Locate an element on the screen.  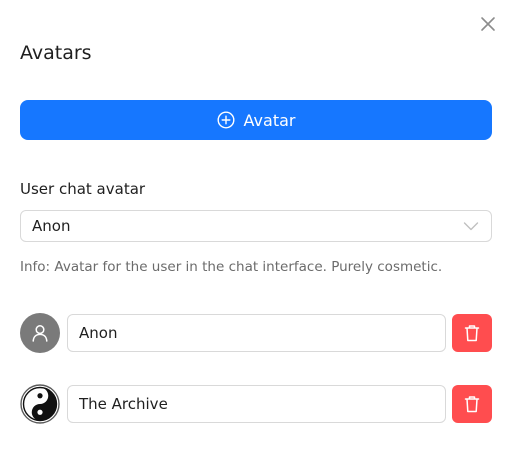
add-avatar-button: Avatar is located at coordinates (256, 120).